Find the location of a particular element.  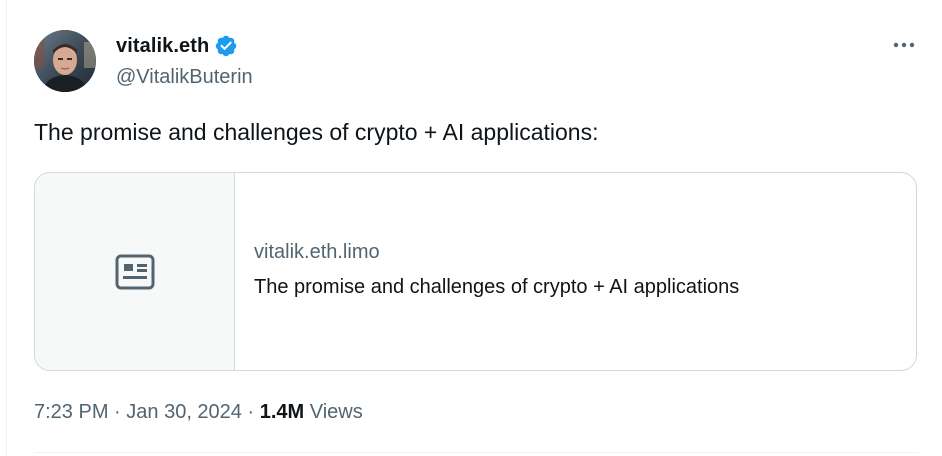

avatar is located at coordinates (65, 61).